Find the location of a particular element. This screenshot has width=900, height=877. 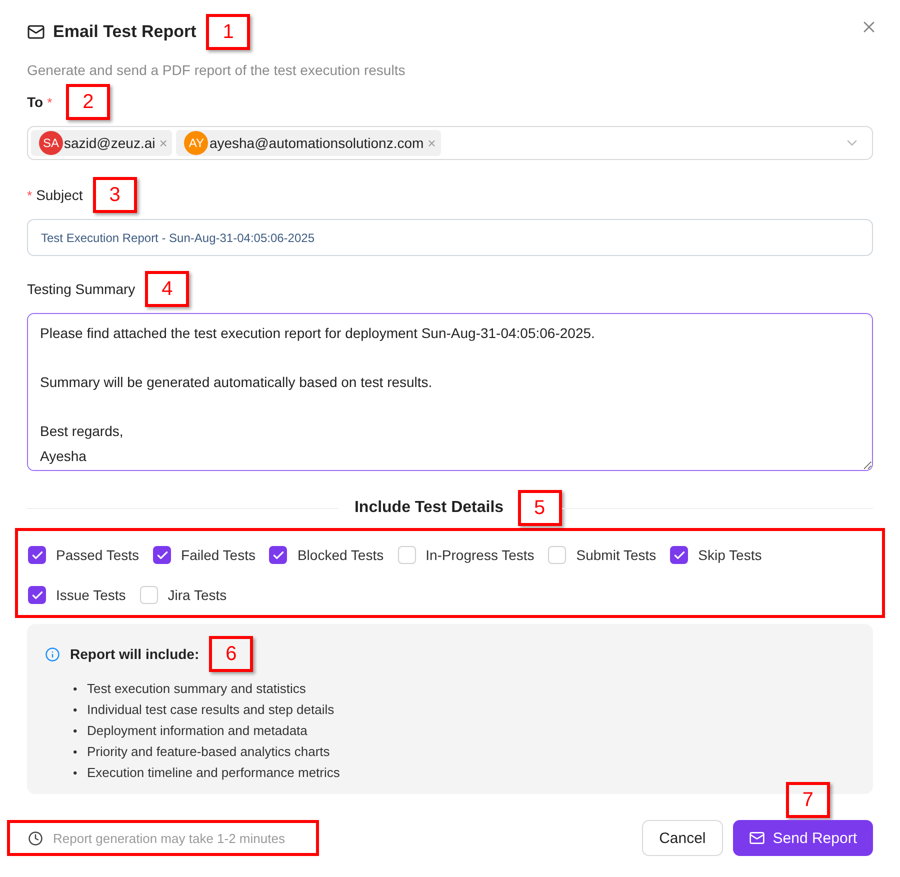

send-button: Send Report is located at coordinates (802, 838).